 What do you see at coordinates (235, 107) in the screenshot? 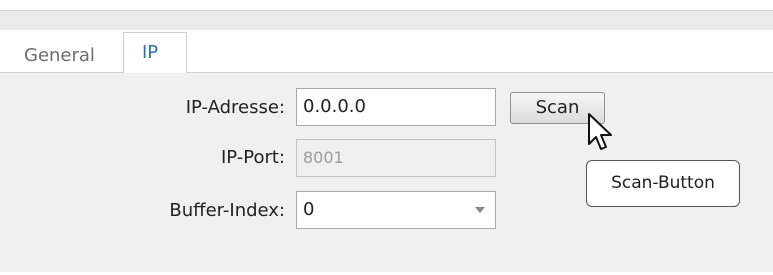
I see `ip-address-label: IP-Adresse:` at bounding box center [235, 107].